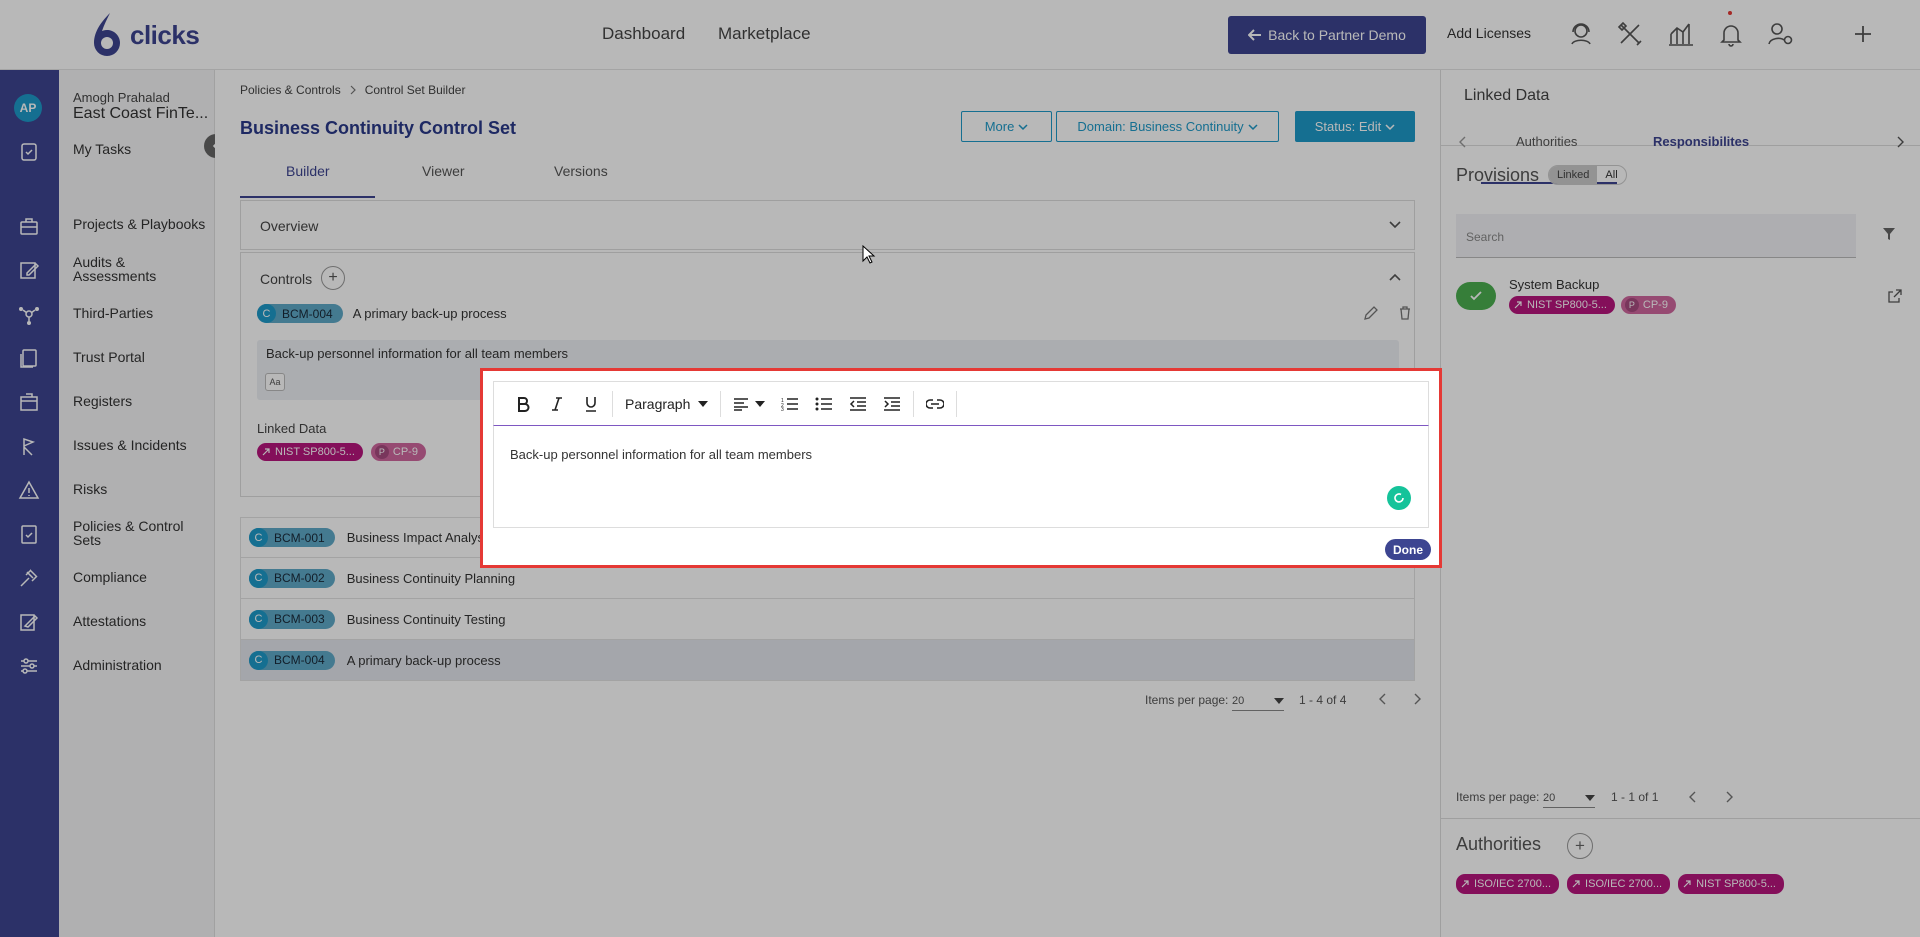 This screenshot has height=937, width=1920. I want to click on numbered-list-button: 123, so click(790, 404).